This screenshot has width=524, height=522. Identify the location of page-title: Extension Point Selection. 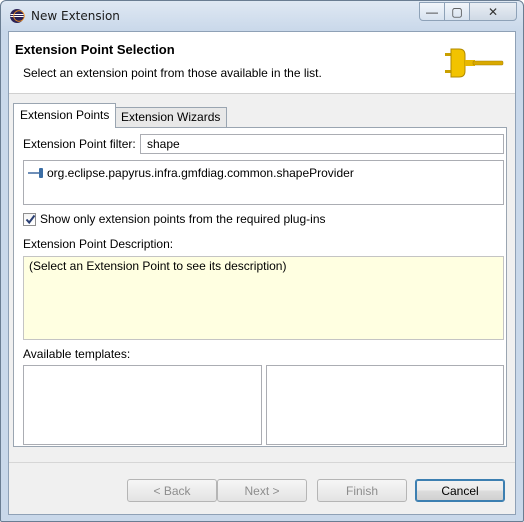
(95, 49).